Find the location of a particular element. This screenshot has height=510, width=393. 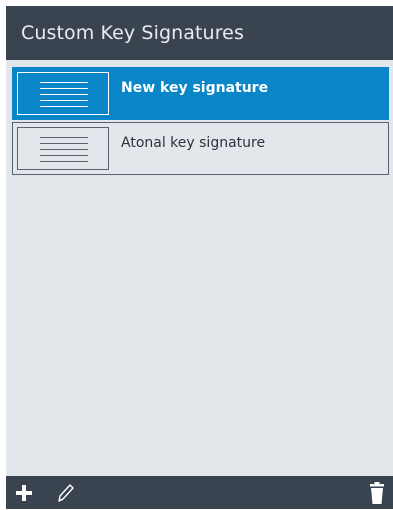

pencil-icon is located at coordinates (66, 493).